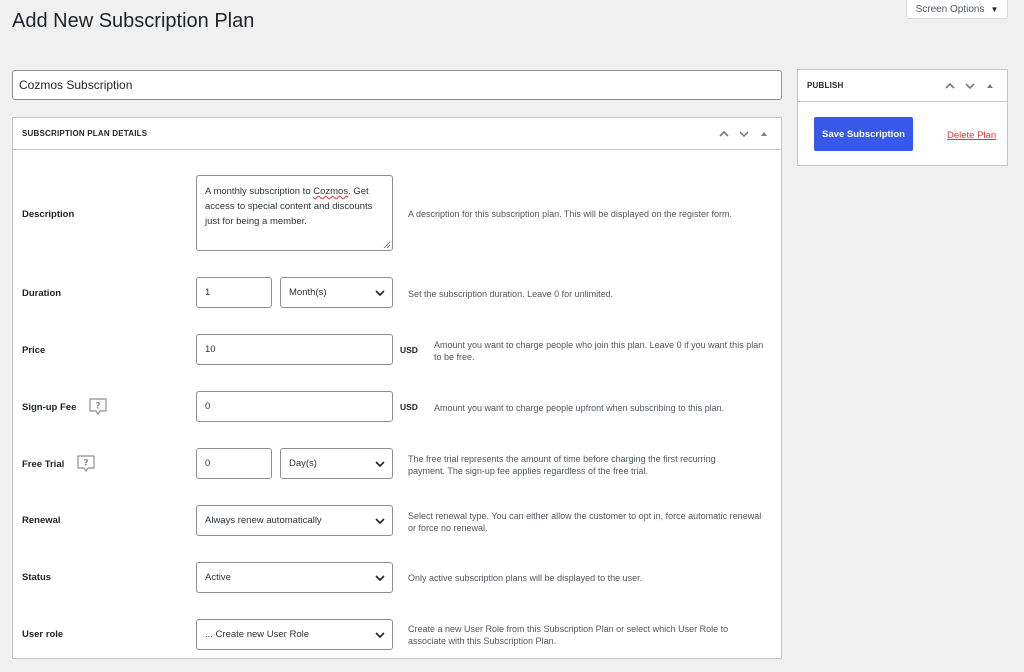 The image size is (1024, 672). What do you see at coordinates (409, 350) in the screenshot?
I see `price-currency: USD` at bounding box center [409, 350].